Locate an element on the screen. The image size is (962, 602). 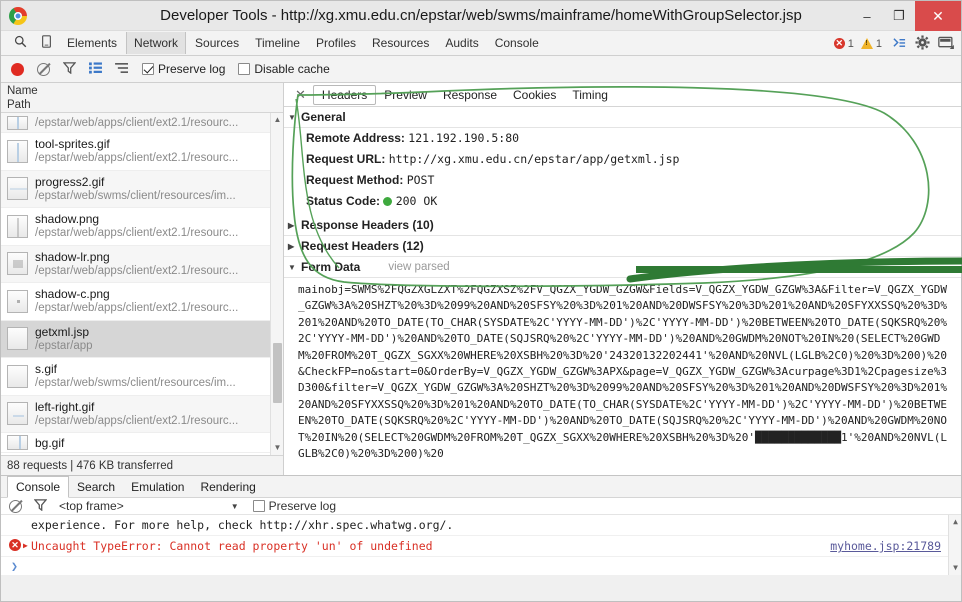
list-item-selected: getxml.jsp /epstar/app is located at coordinates (142, 339).